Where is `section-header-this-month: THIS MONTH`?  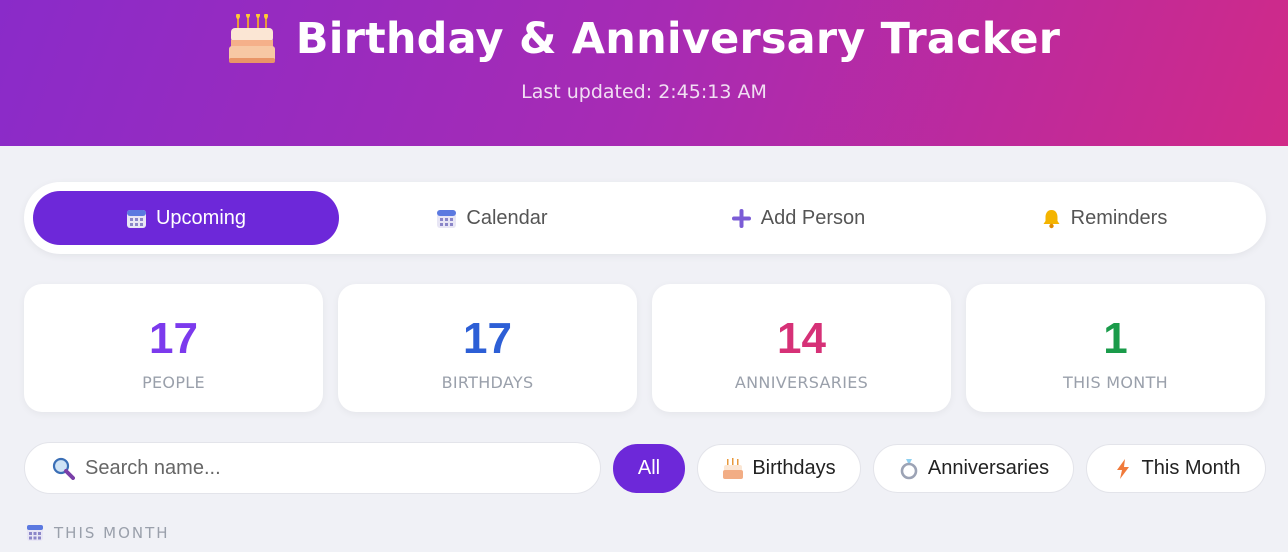 section-header-this-month: THIS MONTH is located at coordinates (98, 533).